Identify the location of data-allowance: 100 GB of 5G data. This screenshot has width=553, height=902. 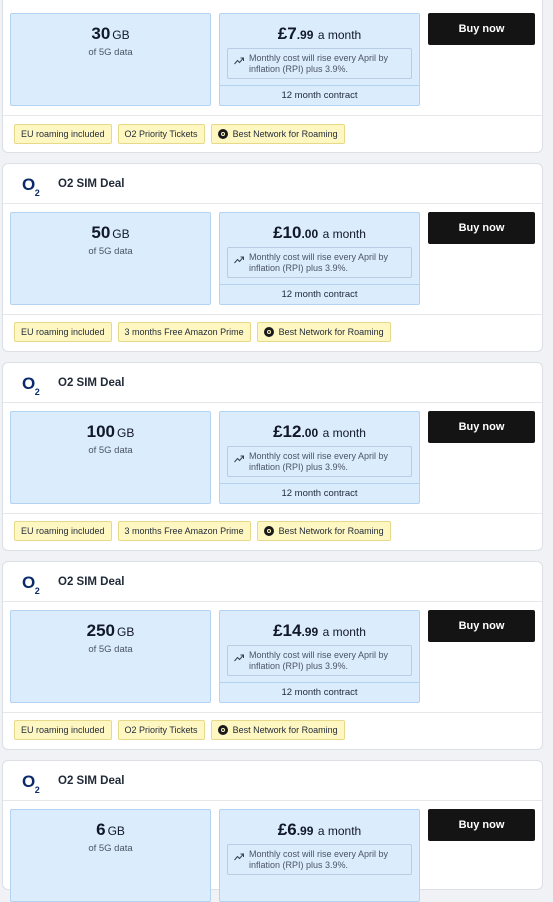
(110, 457).